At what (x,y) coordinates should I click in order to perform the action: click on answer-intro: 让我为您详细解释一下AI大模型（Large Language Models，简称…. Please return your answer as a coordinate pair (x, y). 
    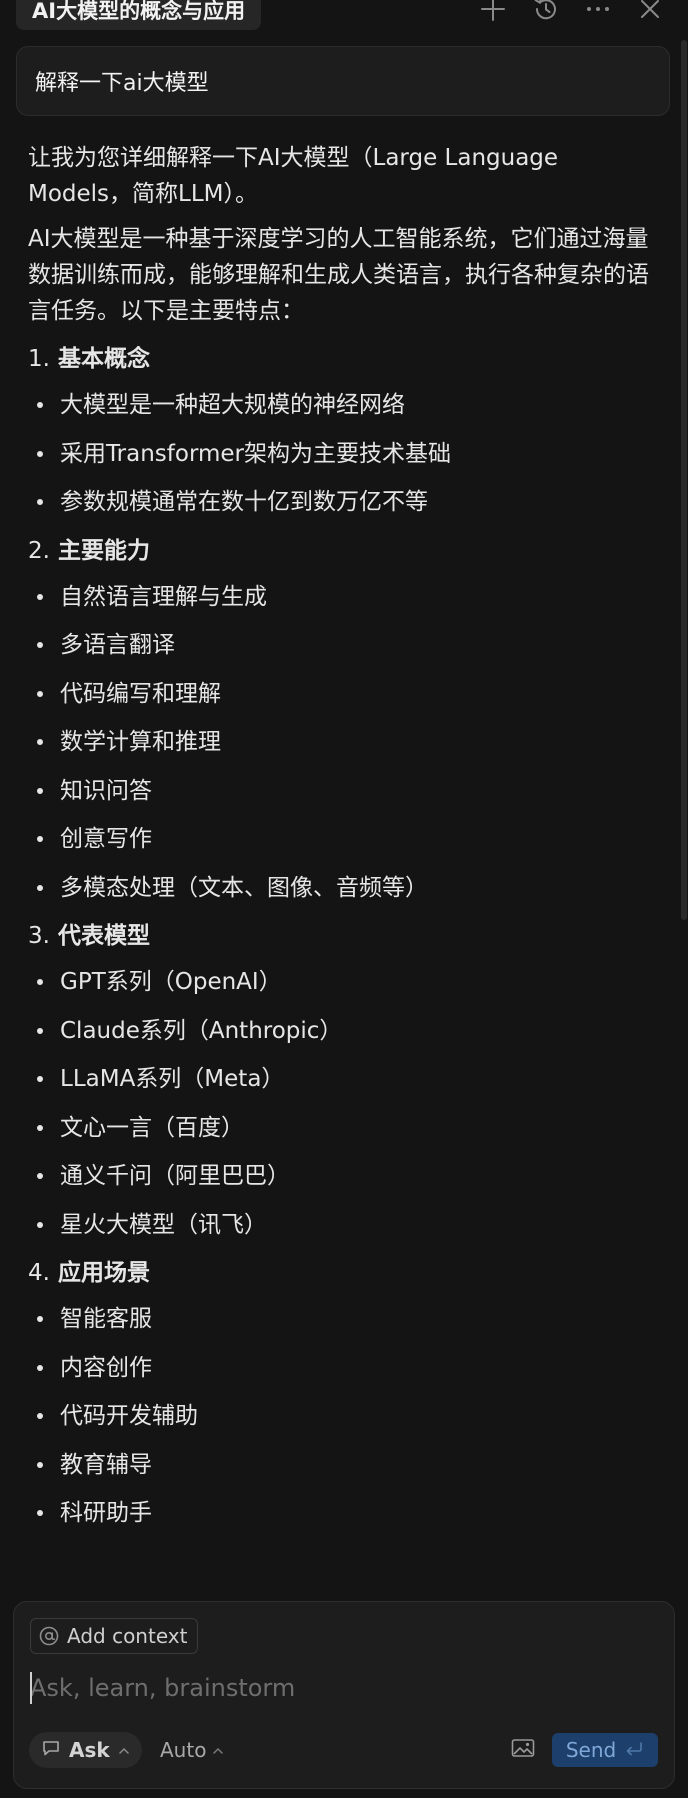
    Looking at the image, I should click on (293, 176).